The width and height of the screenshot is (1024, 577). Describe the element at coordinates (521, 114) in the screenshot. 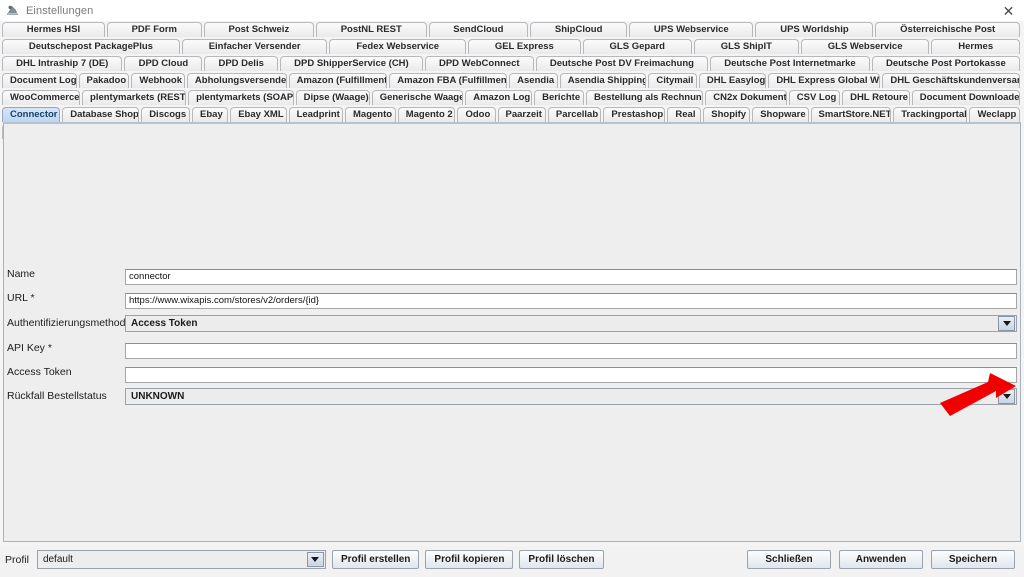

I see `tab-paarzeit: Paarzeit` at that location.